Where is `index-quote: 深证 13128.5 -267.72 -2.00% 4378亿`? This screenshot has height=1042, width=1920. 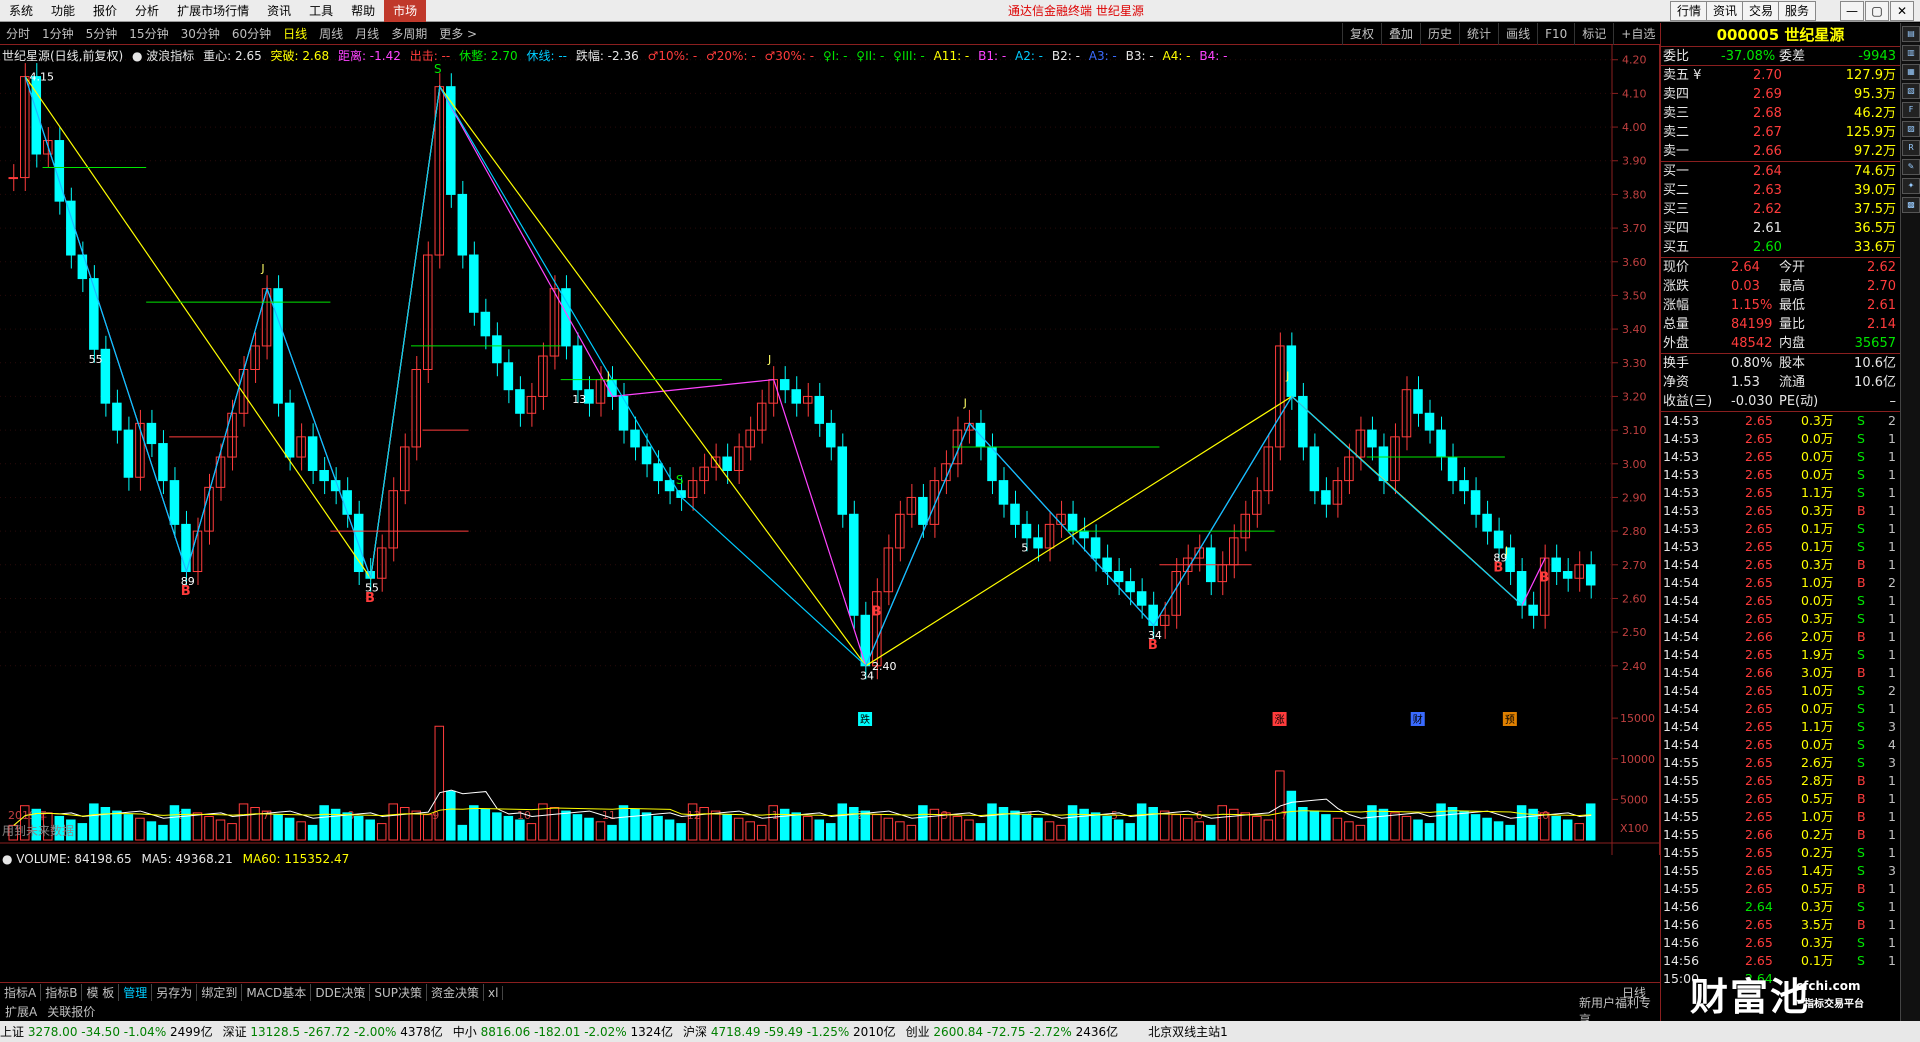
index-quote: 深证 13128.5 -267.72 -2.00% 4378亿 is located at coordinates (333, 1031).